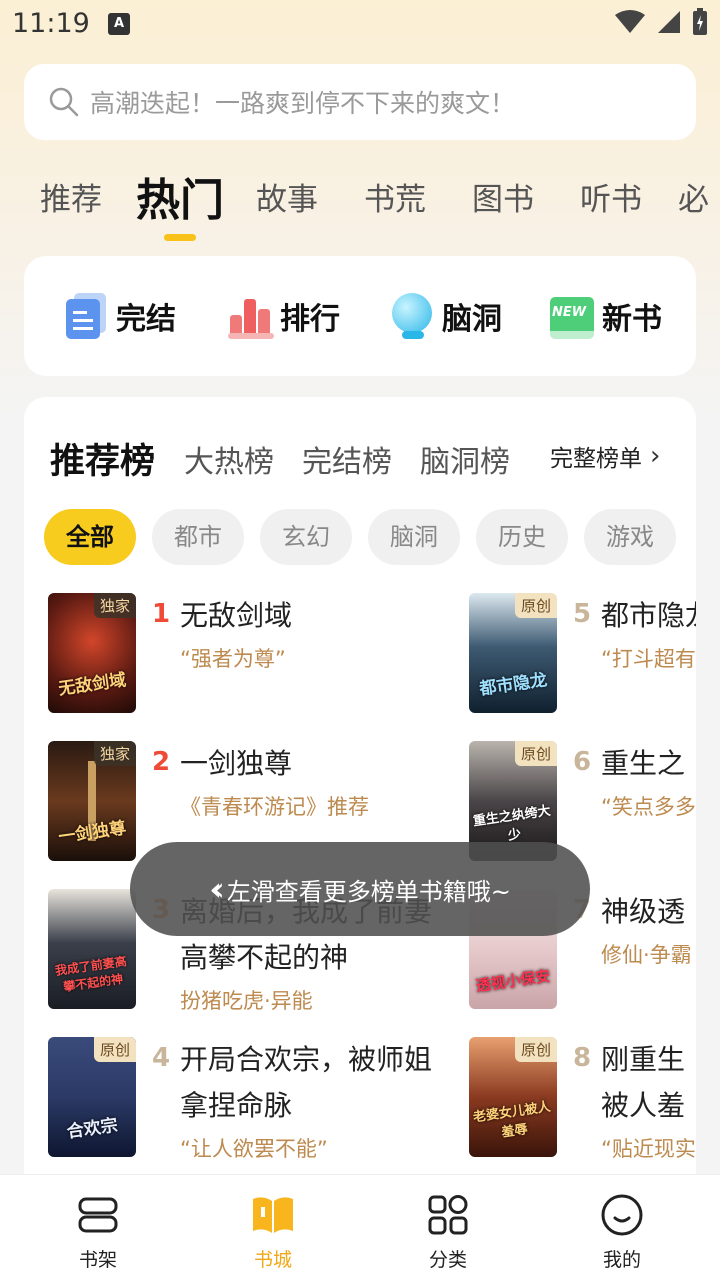 This screenshot has height=1280, width=720. What do you see at coordinates (161, 1058) in the screenshot?
I see `rank-number: 4` at bounding box center [161, 1058].